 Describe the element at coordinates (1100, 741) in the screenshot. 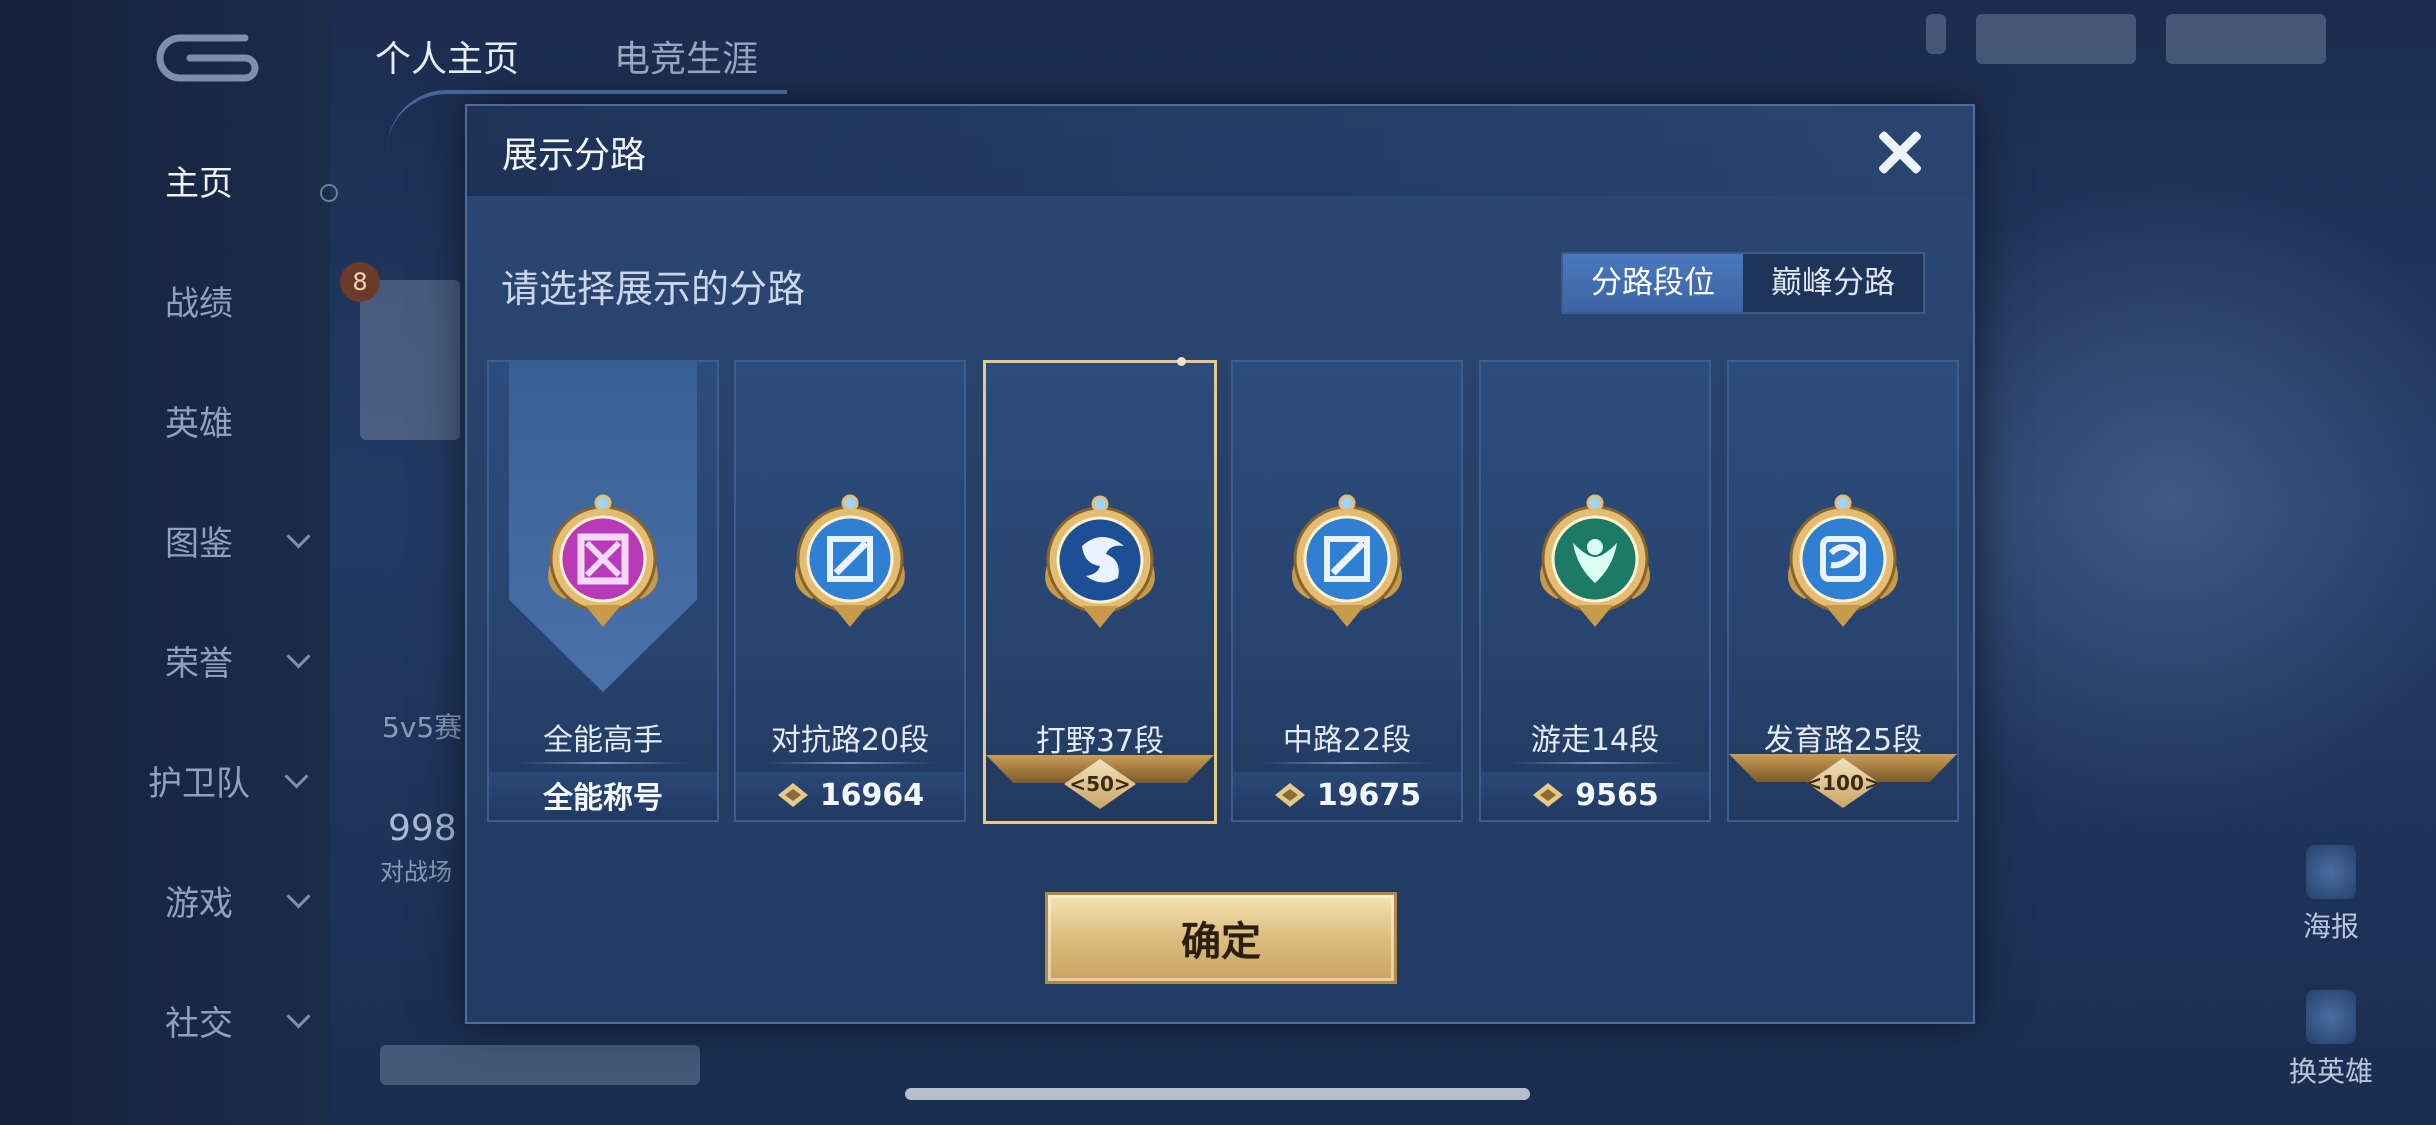

I see `lane-rank-label: 打野37段` at that location.